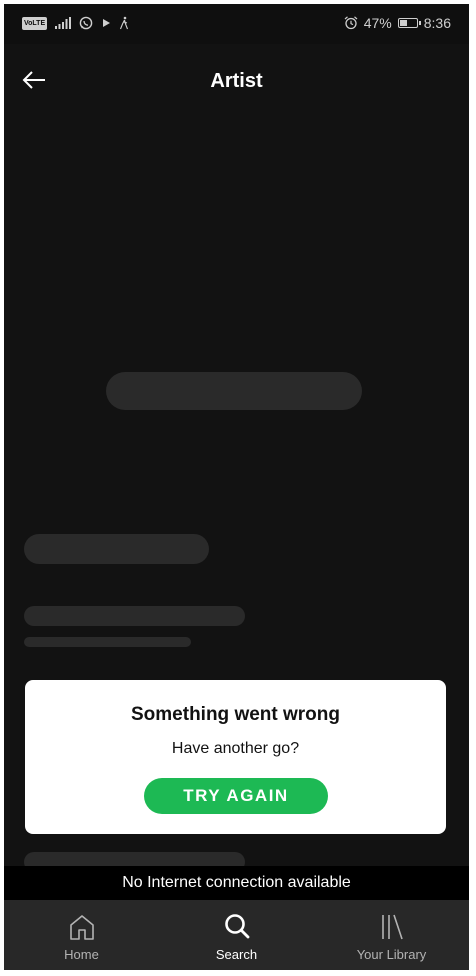  What do you see at coordinates (81, 927) in the screenshot?
I see `home-icon` at bounding box center [81, 927].